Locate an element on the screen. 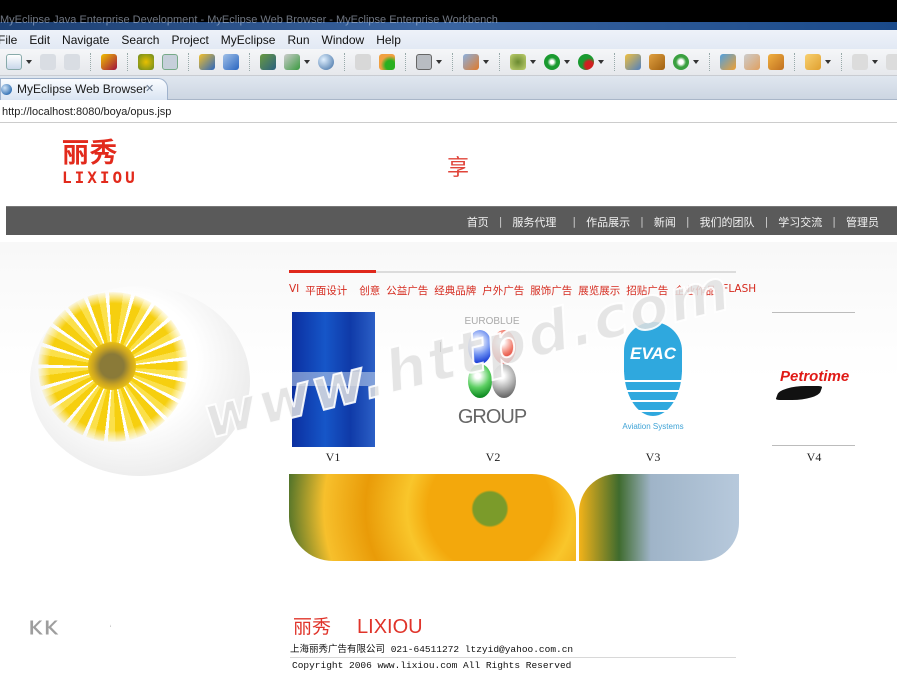 This screenshot has width=897, height=698. open-file-icon is located at coordinates (268, 62).